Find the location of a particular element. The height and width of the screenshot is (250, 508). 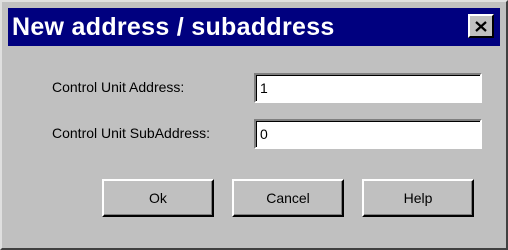

cancel-button: Cancel is located at coordinates (288, 198).